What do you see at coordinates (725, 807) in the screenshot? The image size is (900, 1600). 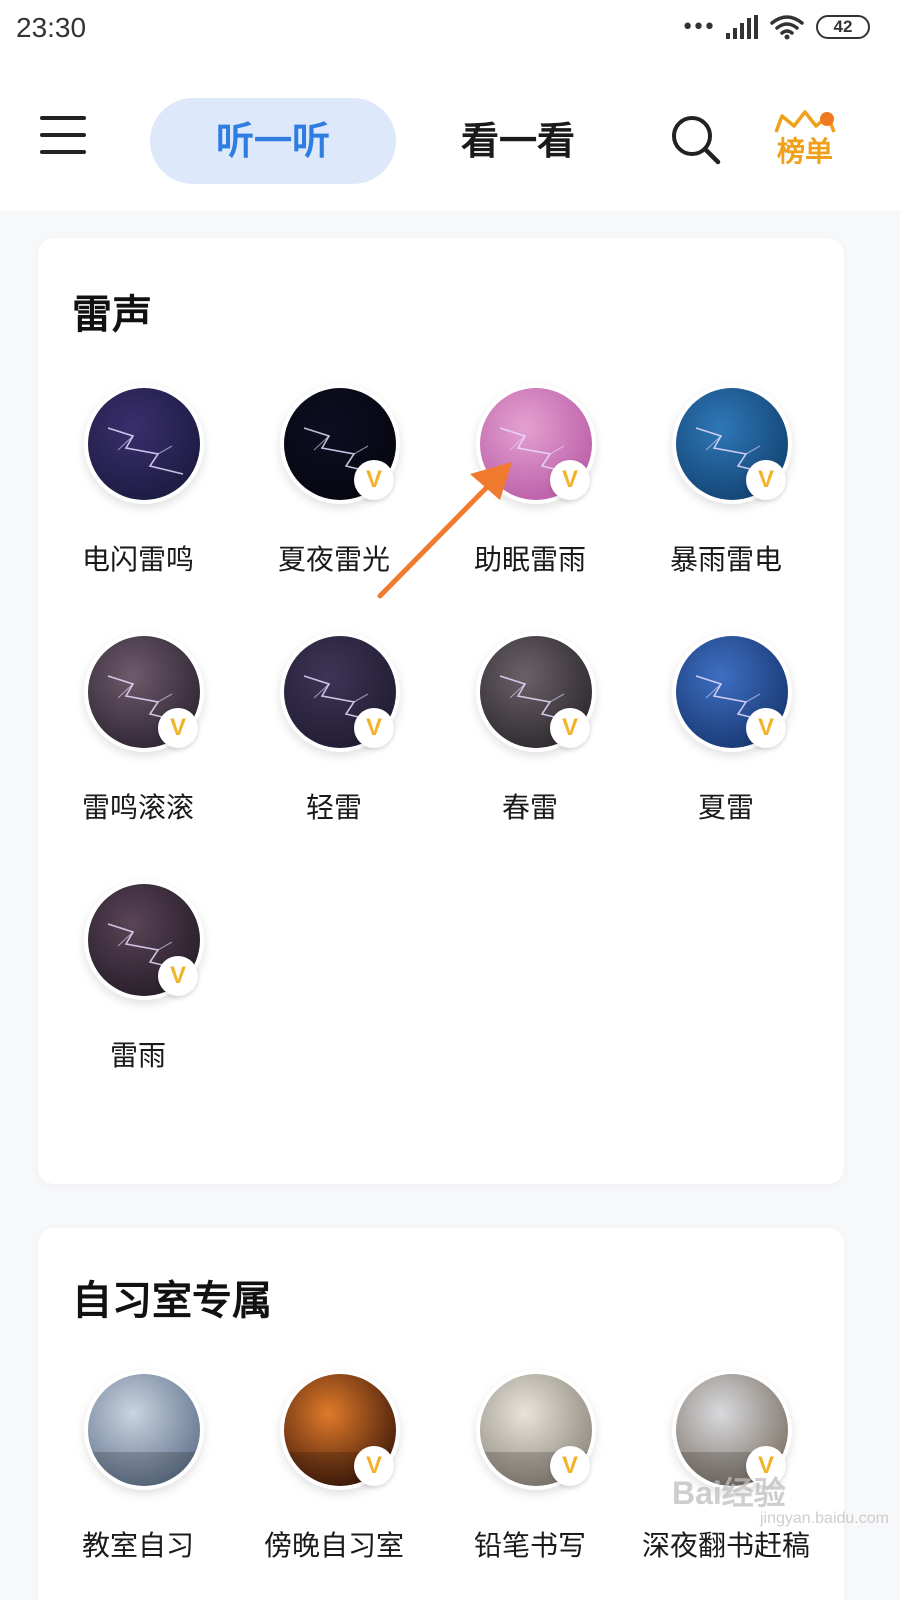 I see `sound-label: 夏雷` at bounding box center [725, 807].